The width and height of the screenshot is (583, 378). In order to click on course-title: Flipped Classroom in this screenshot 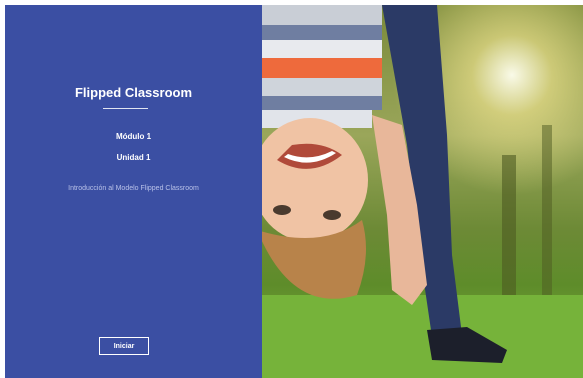, I will do `click(133, 92)`.